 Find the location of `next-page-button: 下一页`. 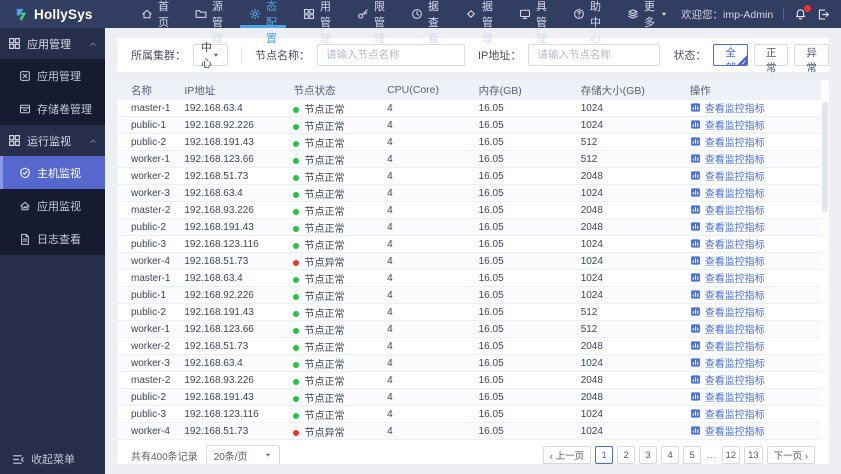

next-page-button: 下一页 is located at coordinates (790, 455).